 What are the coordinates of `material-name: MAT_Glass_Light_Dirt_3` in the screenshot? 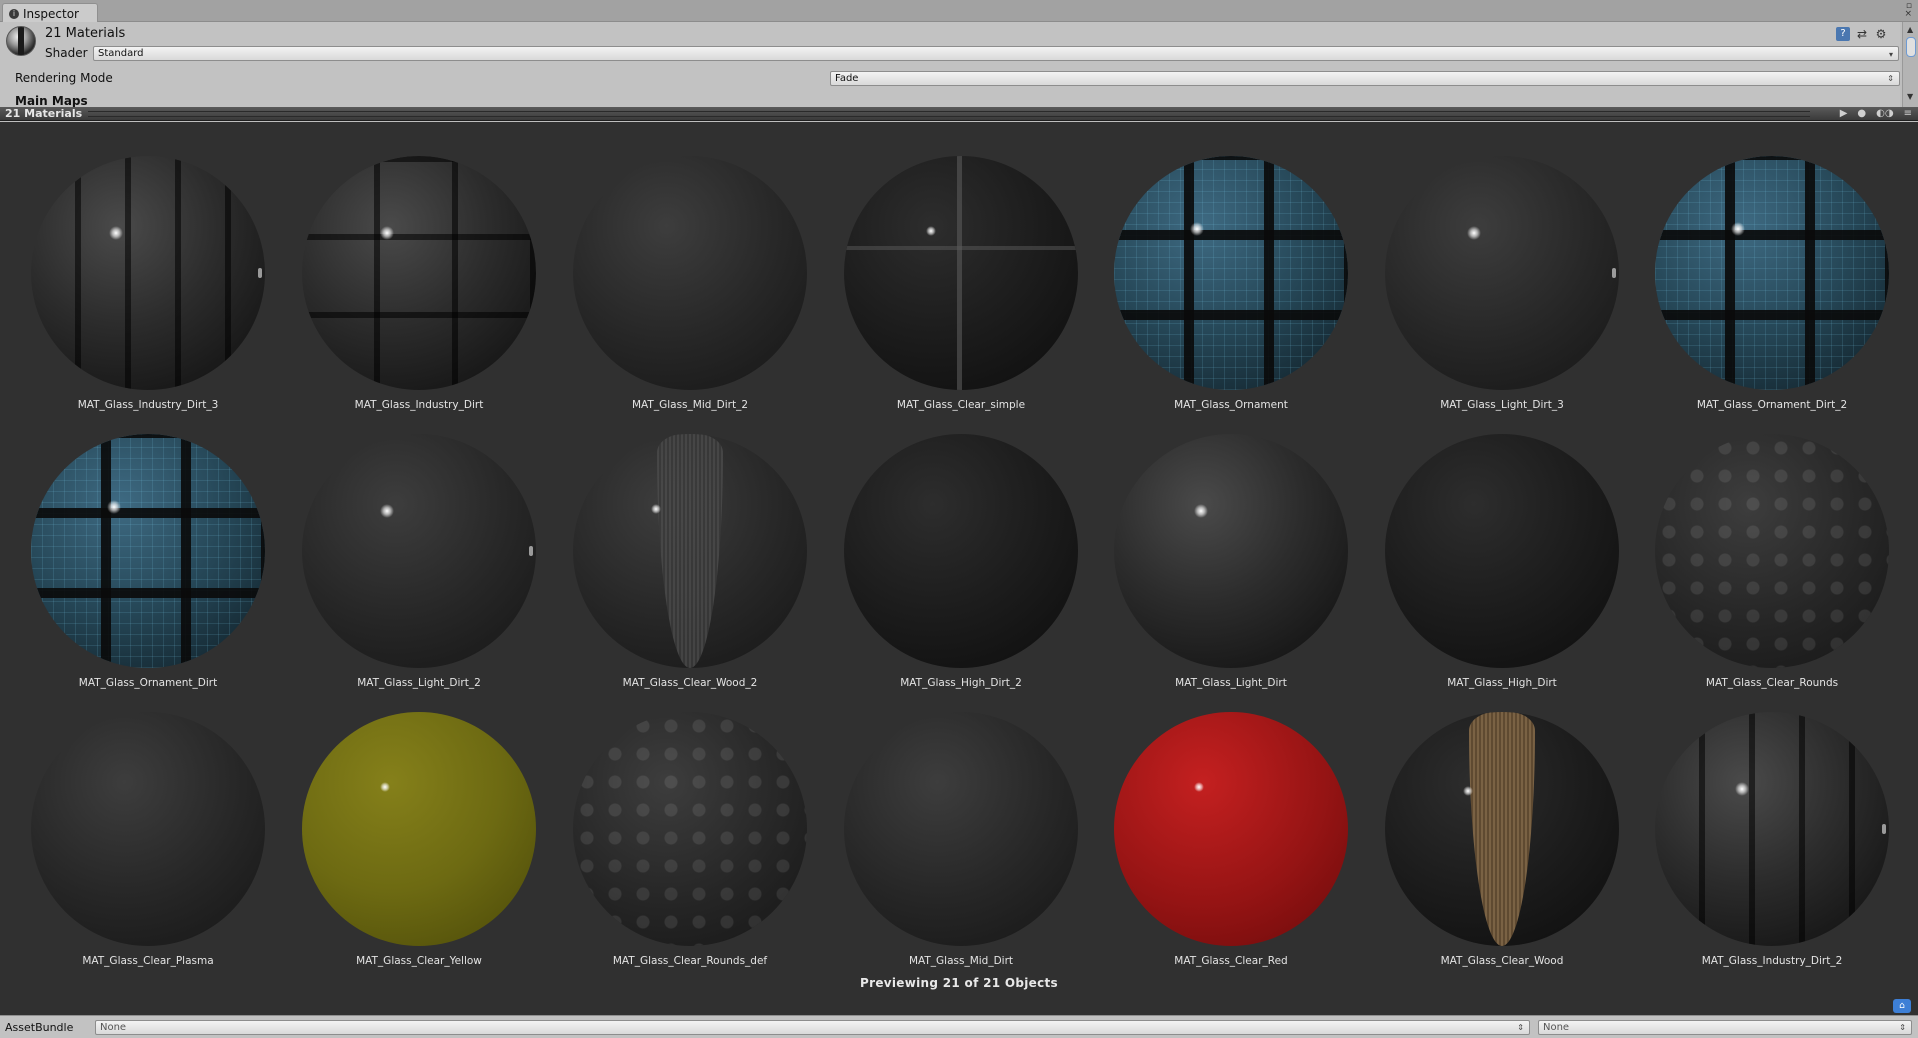 It's located at (1502, 405).